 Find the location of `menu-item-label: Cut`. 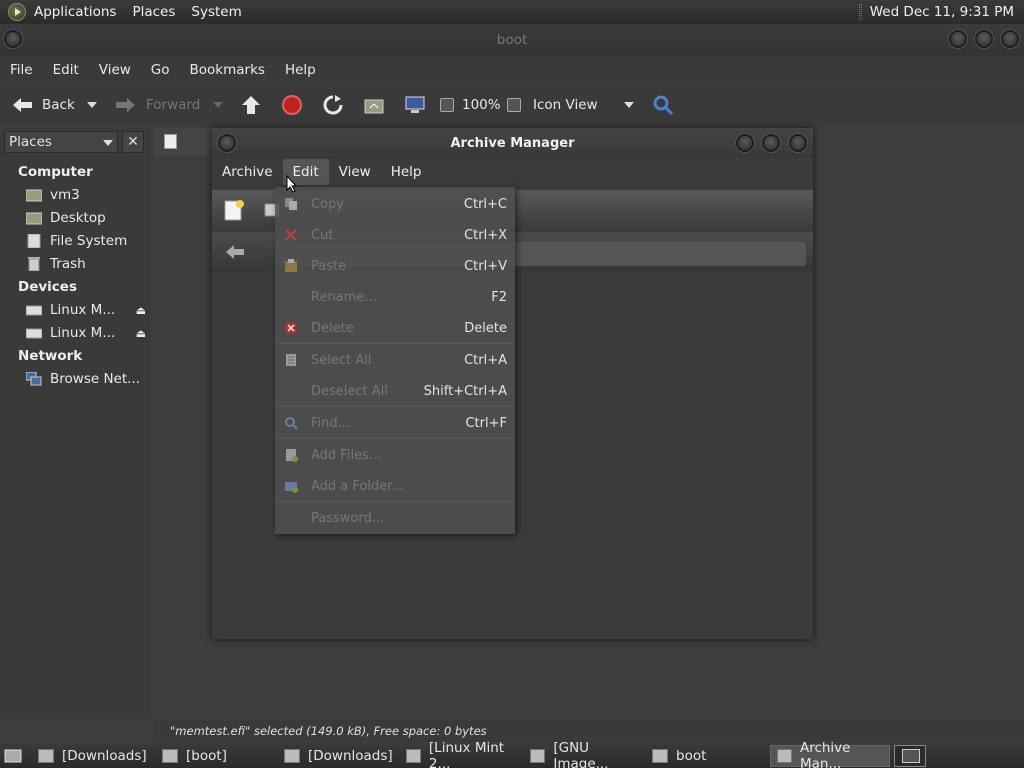

menu-item-label: Cut is located at coordinates (322, 235).